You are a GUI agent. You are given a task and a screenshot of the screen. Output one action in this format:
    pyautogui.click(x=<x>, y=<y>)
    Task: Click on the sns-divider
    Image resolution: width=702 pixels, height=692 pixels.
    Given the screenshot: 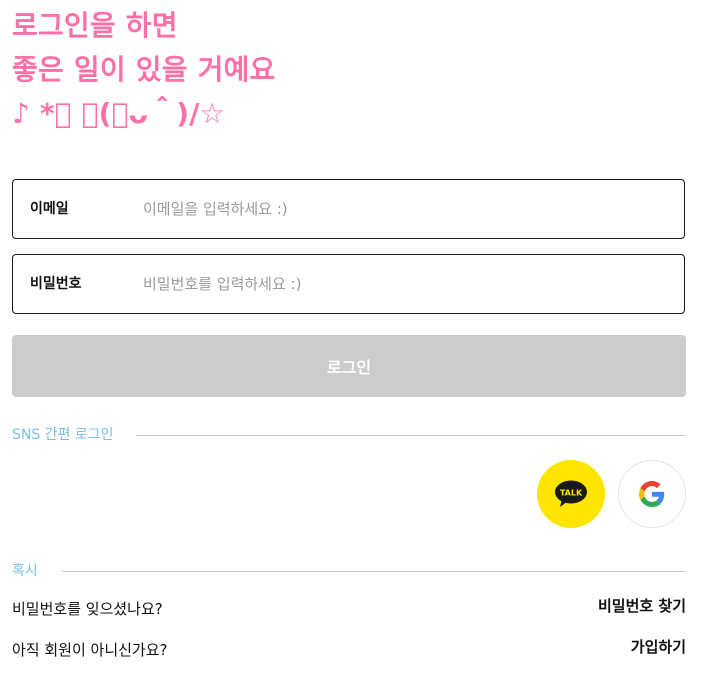 What is the action you would take?
    pyautogui.click(x=411, y=435)
    